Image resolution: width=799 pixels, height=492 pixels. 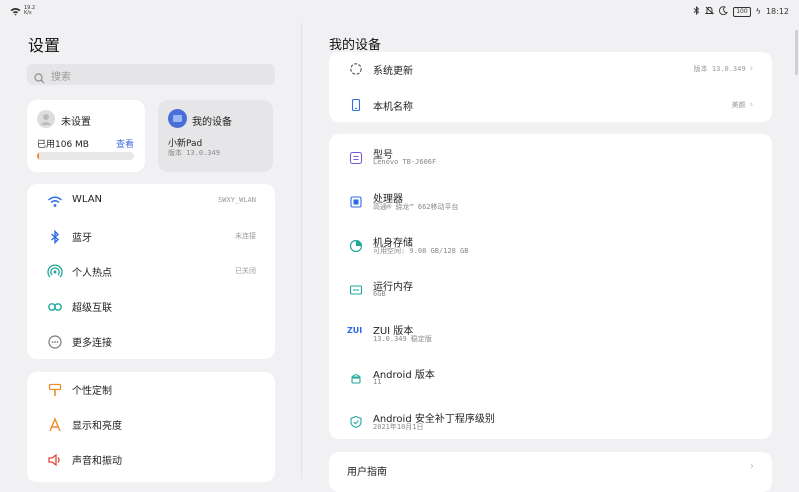 What do you see at coordinates (86, 136) in the screenshot?
I see `account-card: 未设置 已用106 MB 查看` at bounding box center [86, 136].